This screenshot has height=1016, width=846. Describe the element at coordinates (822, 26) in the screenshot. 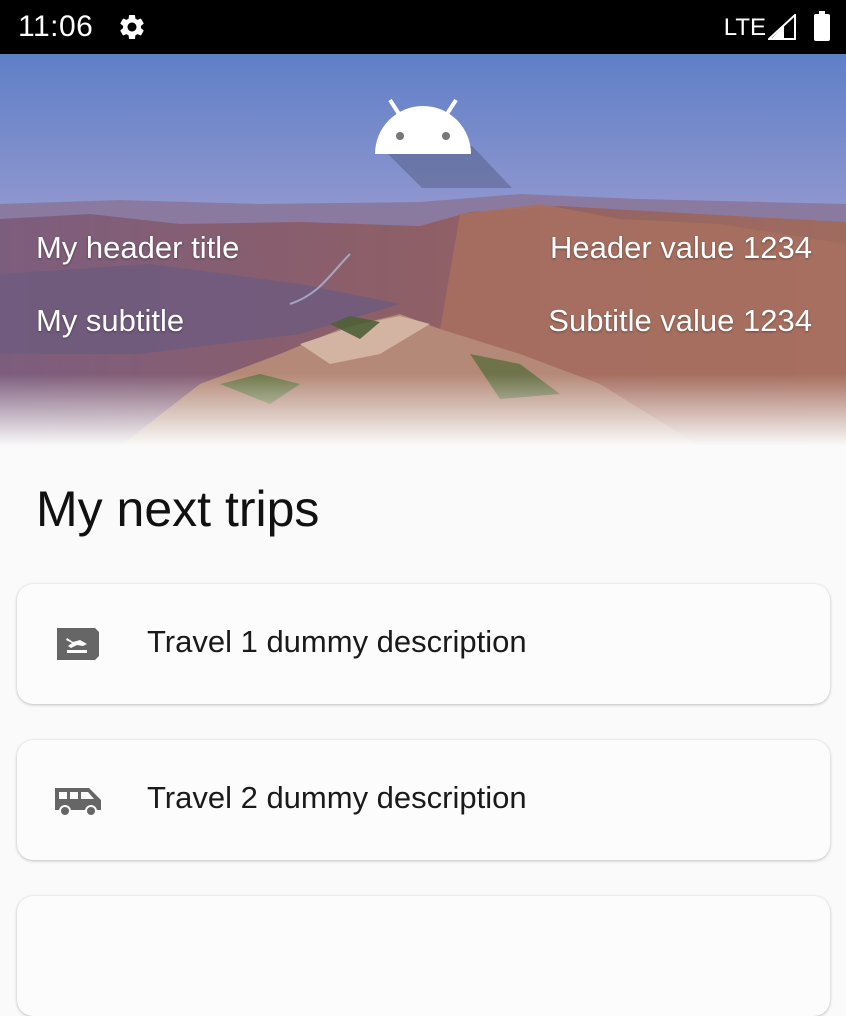

I see `battery-icon` at that location.